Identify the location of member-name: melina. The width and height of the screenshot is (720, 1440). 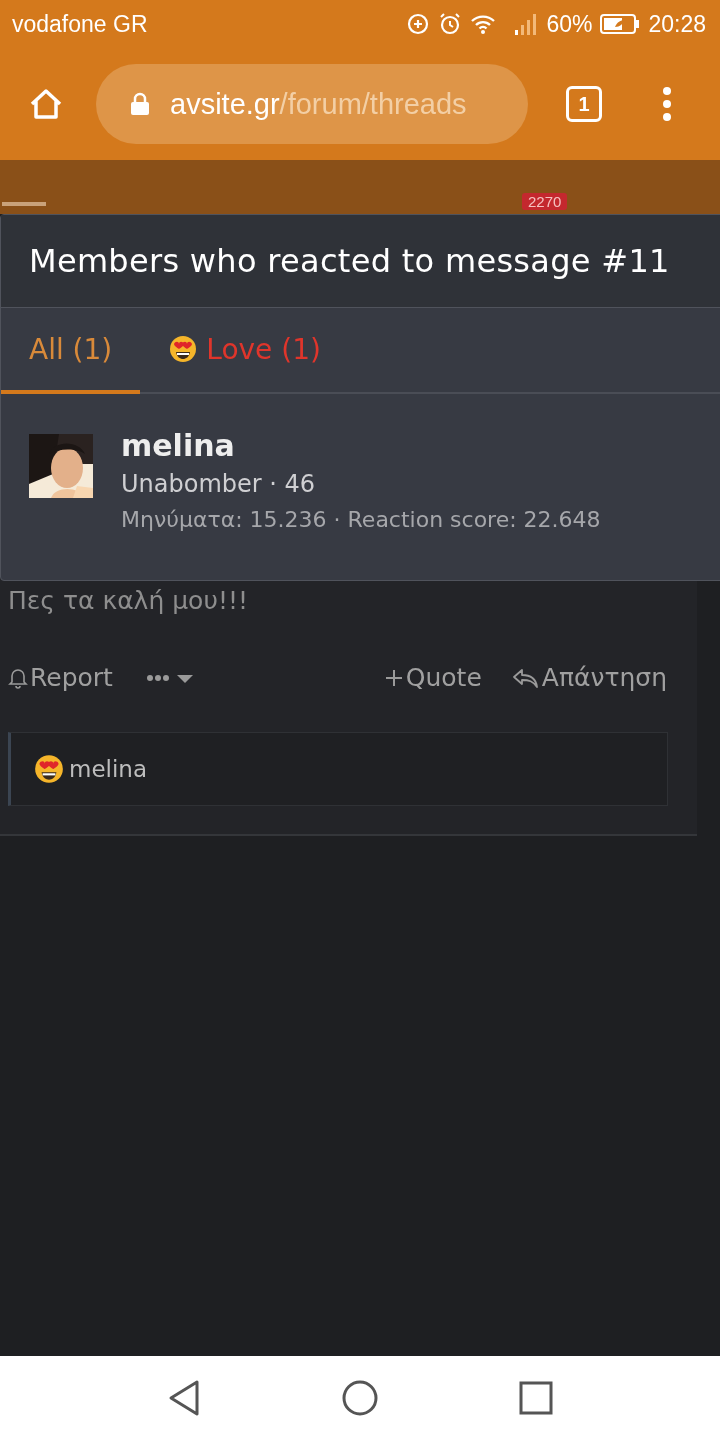
(361, 446).